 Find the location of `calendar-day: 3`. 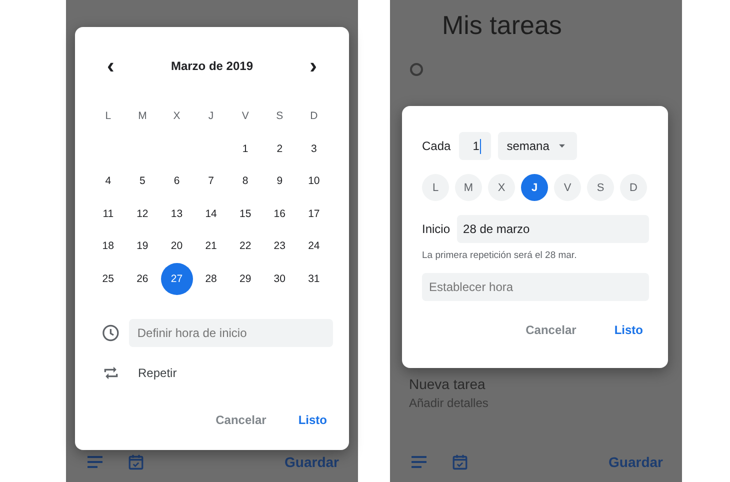

calendar-day: 3 is located at coordinates (314, 148).